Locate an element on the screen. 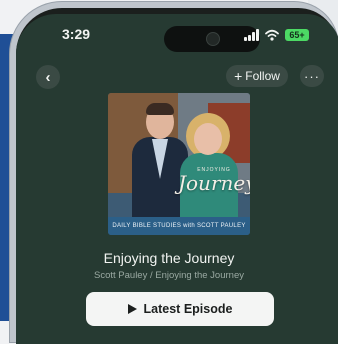  chevron-left-icon: ‹ is located at coordinates (48, 77).